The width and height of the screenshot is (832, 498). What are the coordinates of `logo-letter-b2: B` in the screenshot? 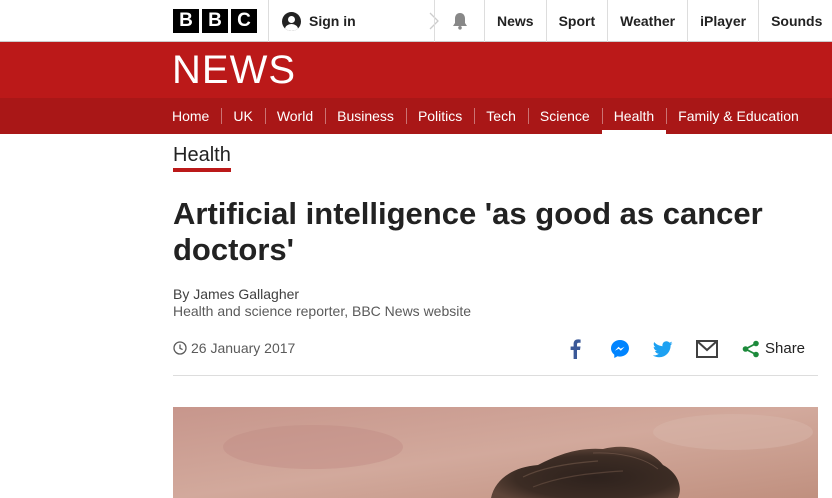 It's located at (215, 21).